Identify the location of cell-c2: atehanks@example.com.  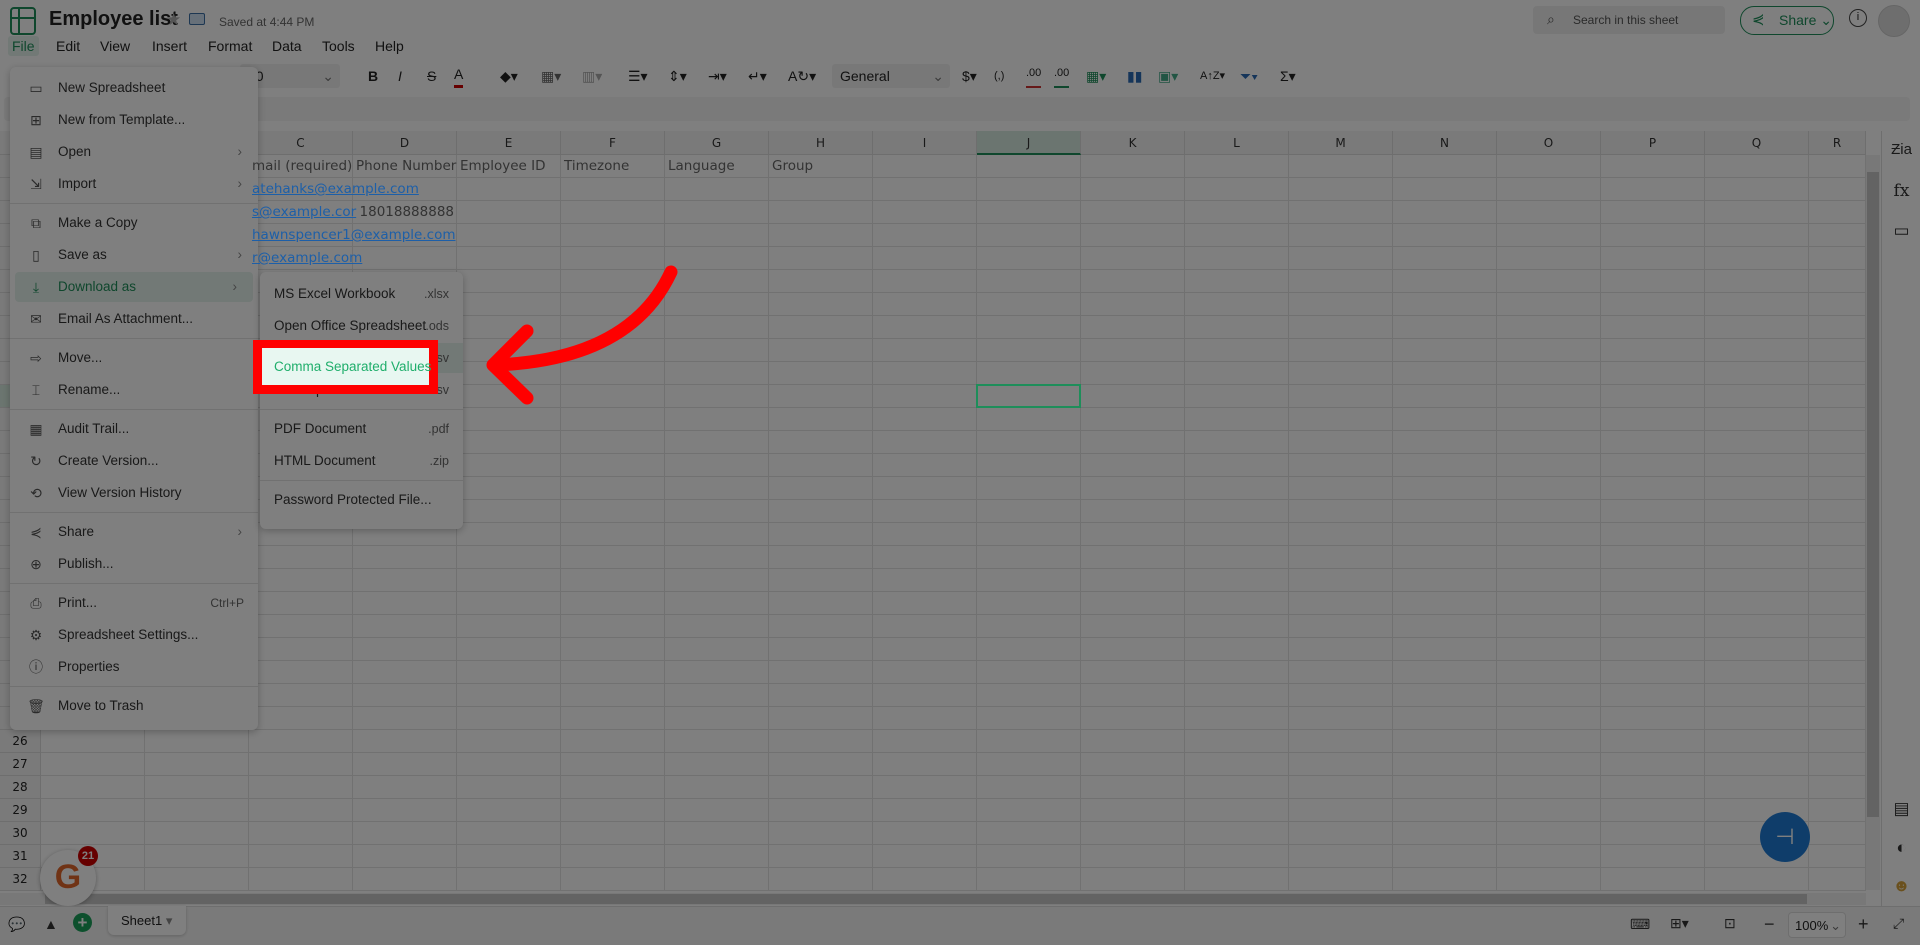
(334, 189).